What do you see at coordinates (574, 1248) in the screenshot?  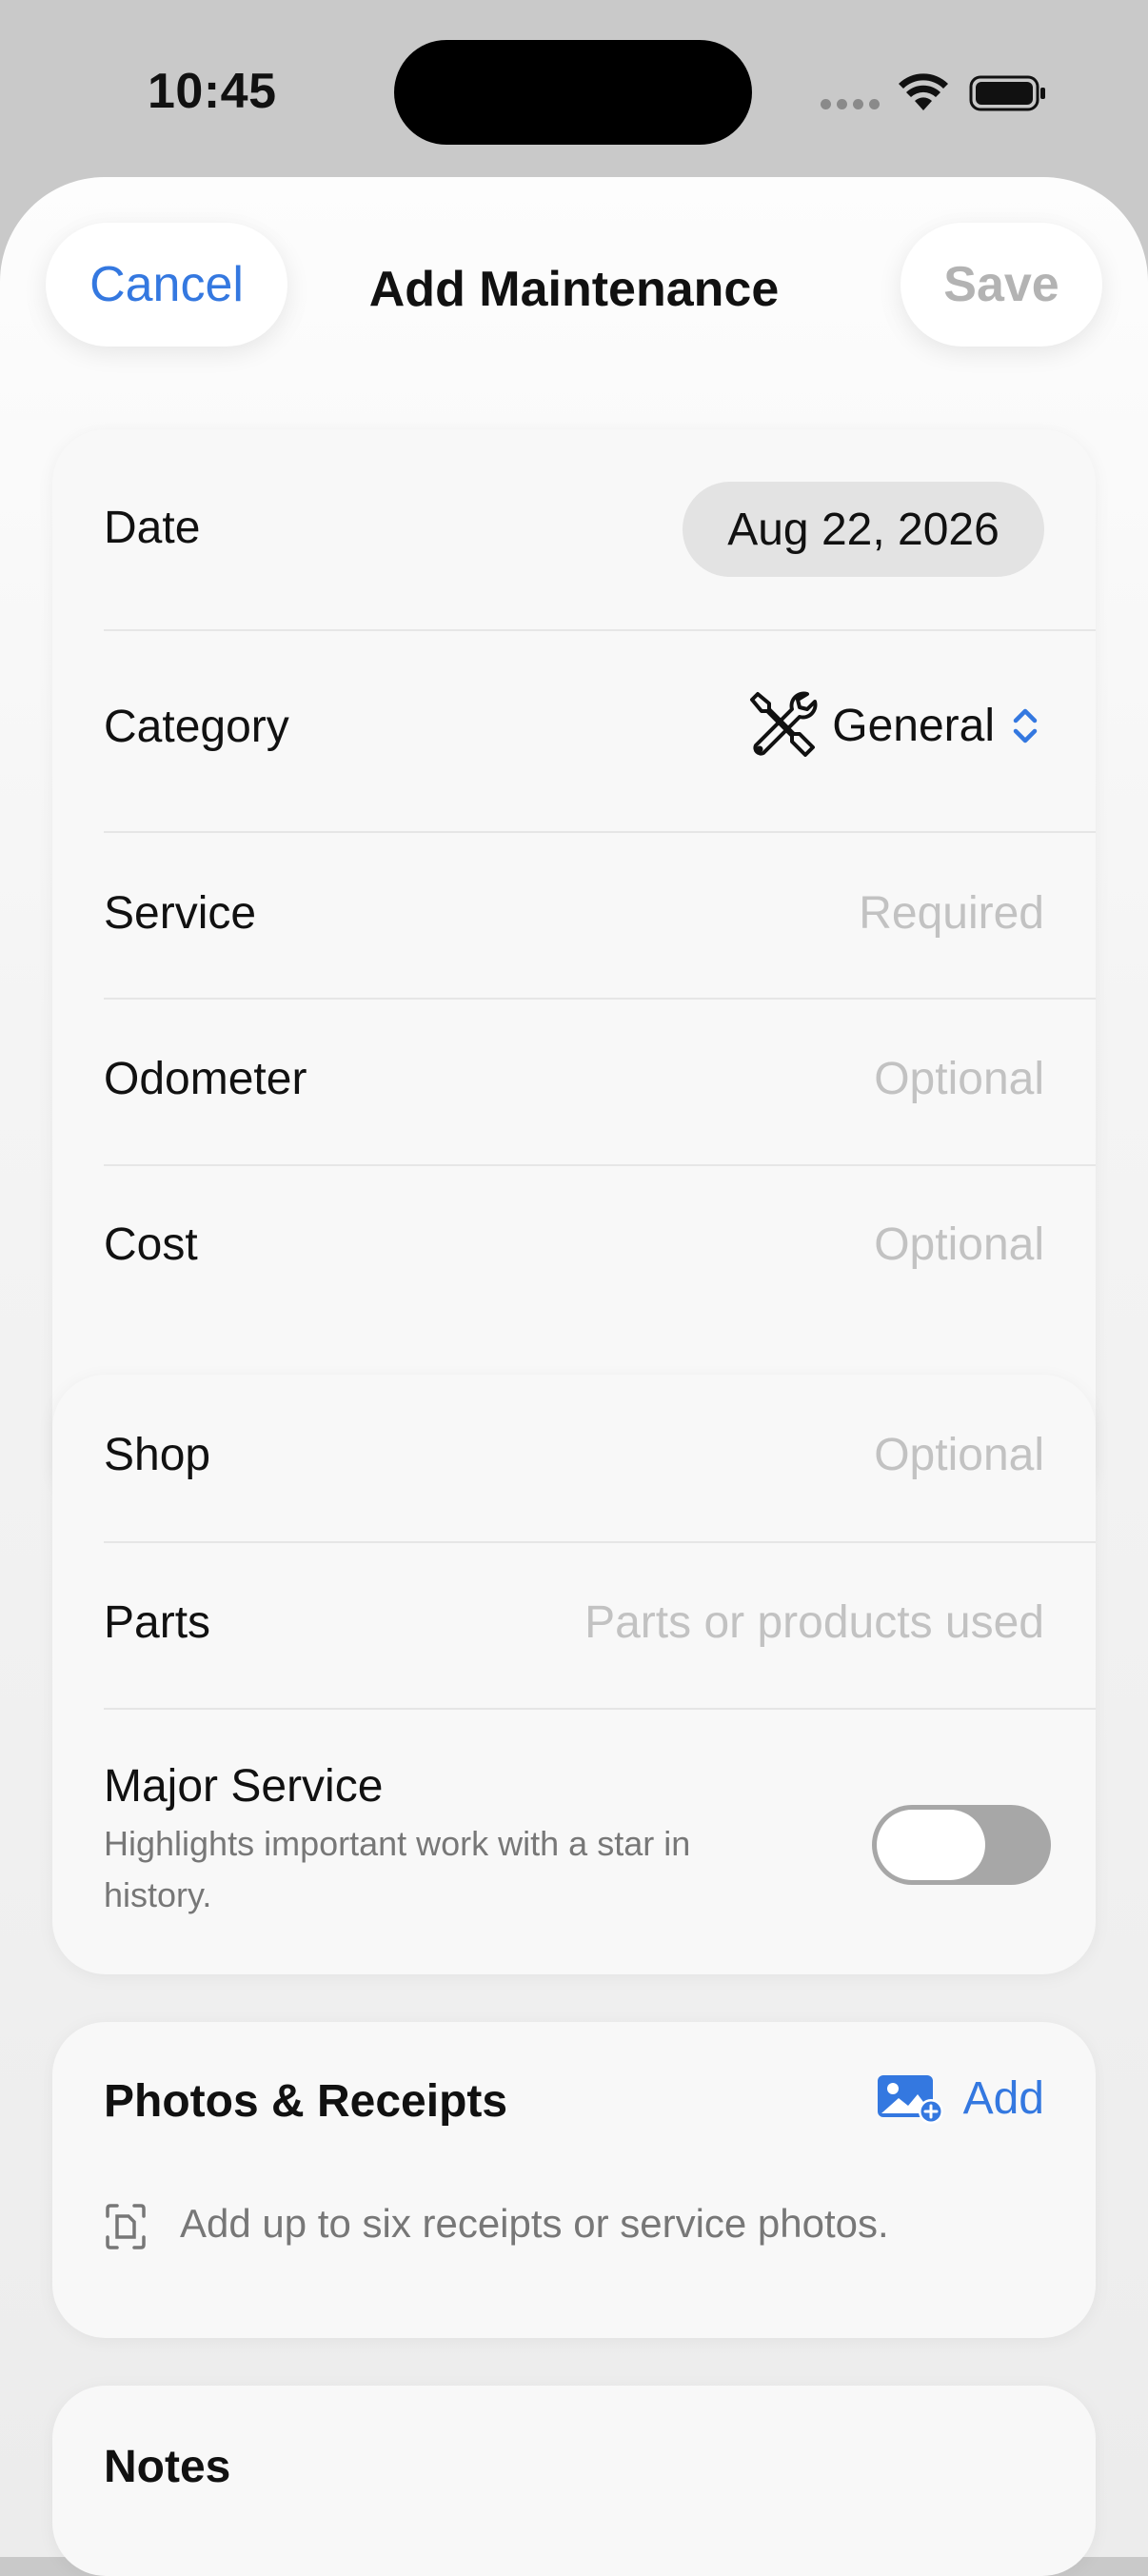 I see `cost-row: Cost Optional` at bounding box center [574, 1248].